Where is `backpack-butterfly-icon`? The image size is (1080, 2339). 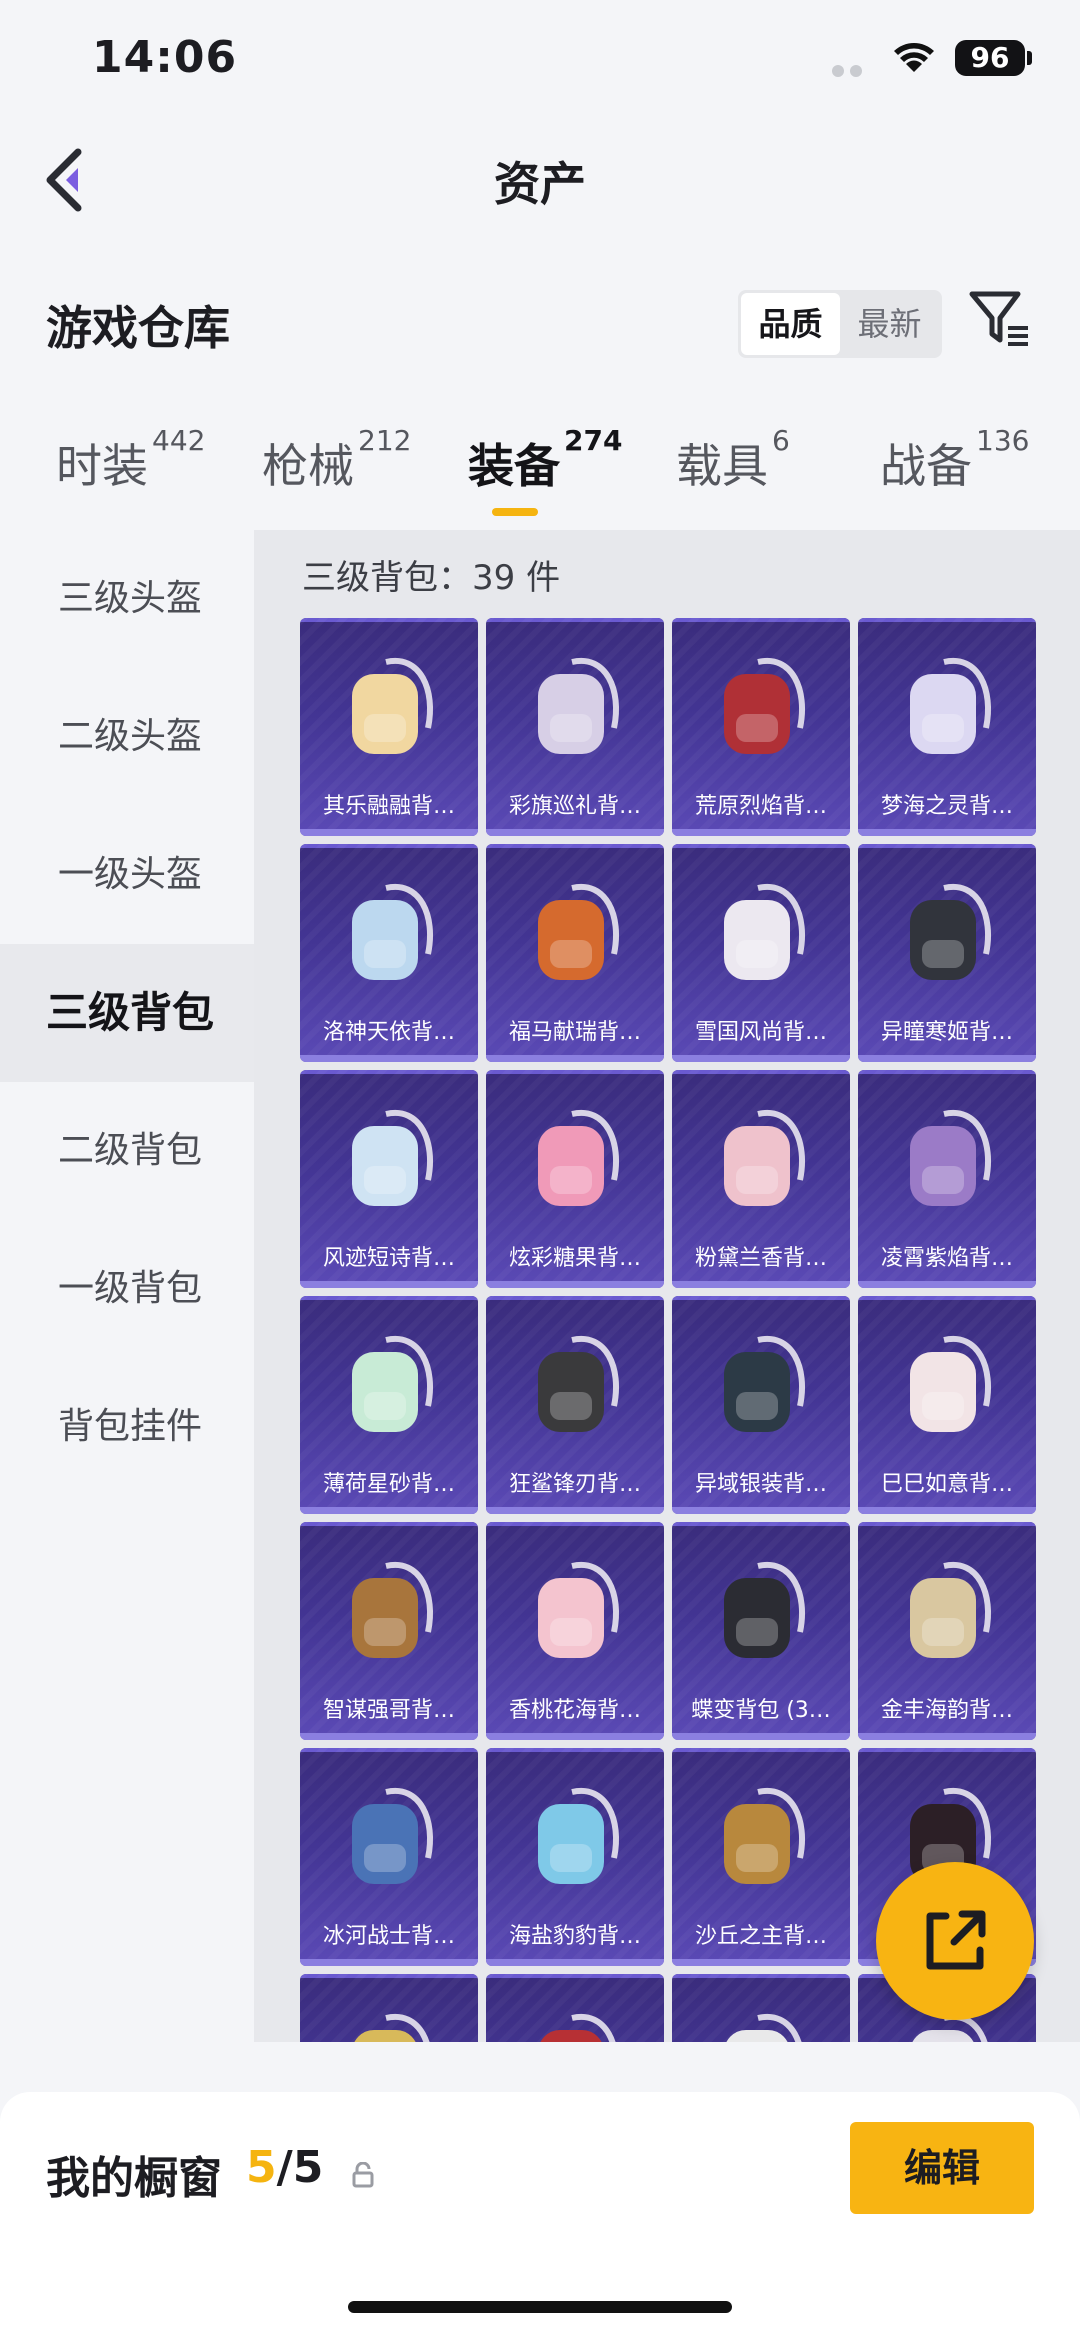 backpack-butterfly-icon is located at coordinates (765, 1609).